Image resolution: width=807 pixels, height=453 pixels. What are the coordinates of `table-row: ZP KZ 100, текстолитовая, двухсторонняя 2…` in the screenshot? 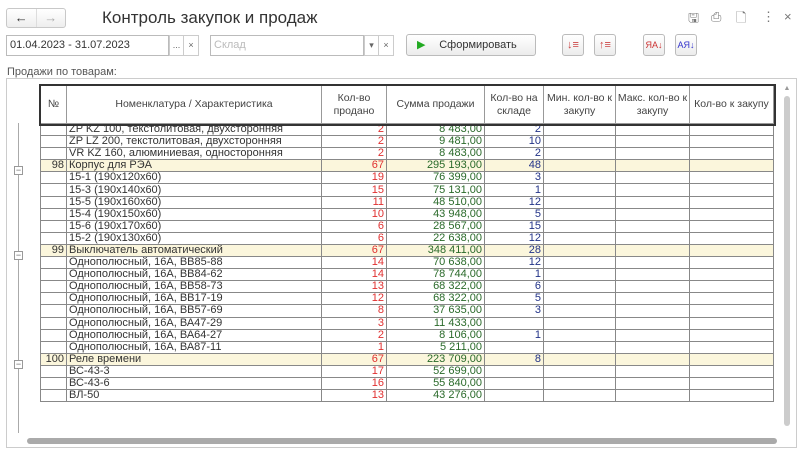 It's located at (407, 129).